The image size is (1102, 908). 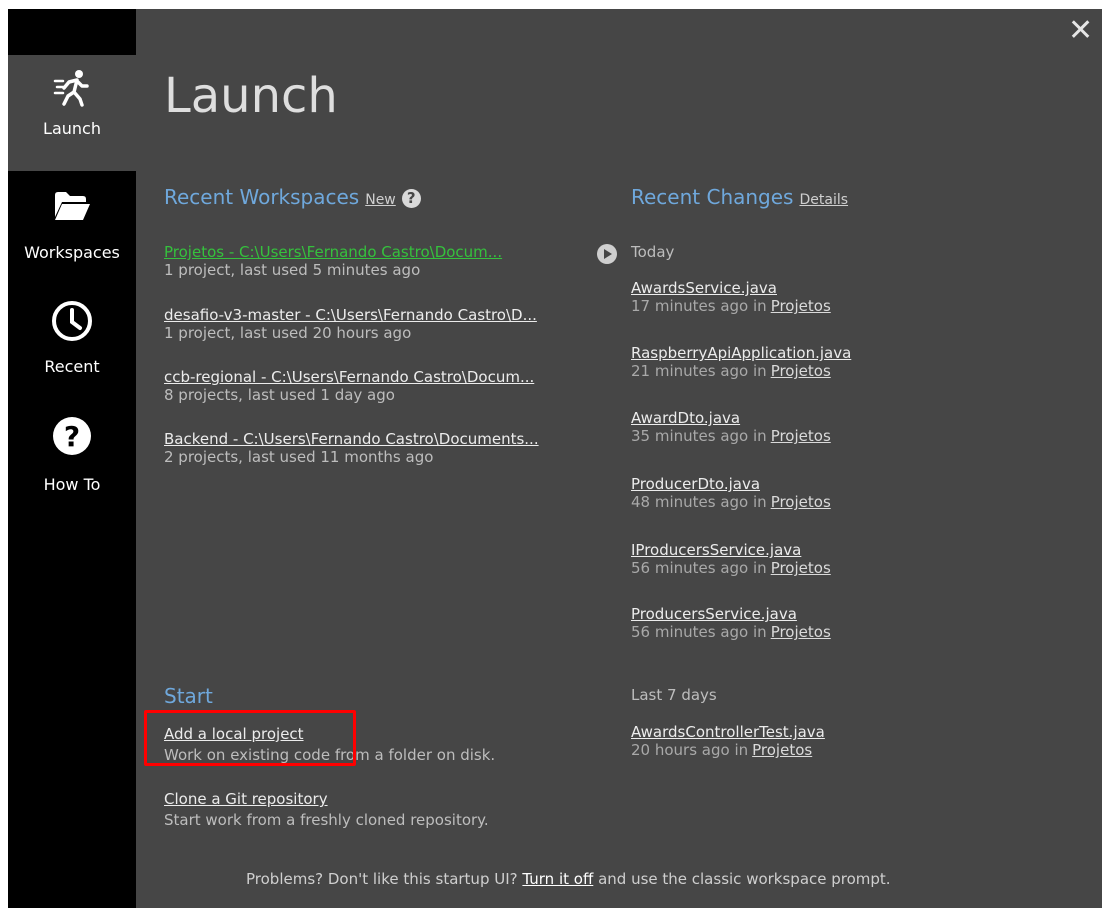 I want to click on footer-text-after: and use the classic workspace prompt., so click(x=744, y=879).